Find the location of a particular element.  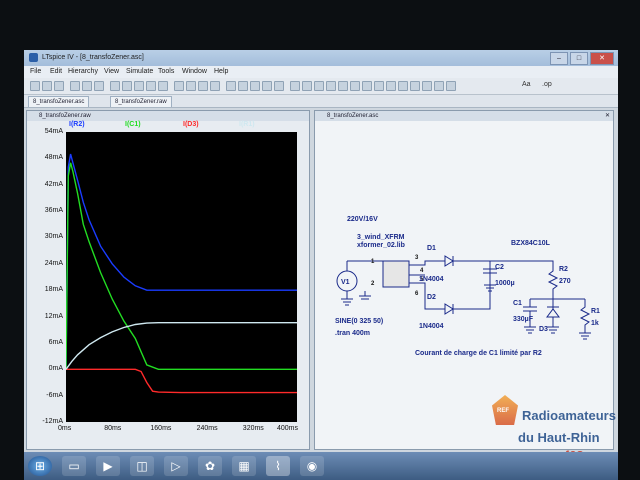

y-tick-label: -12mA is located at coordinates (52, 421).